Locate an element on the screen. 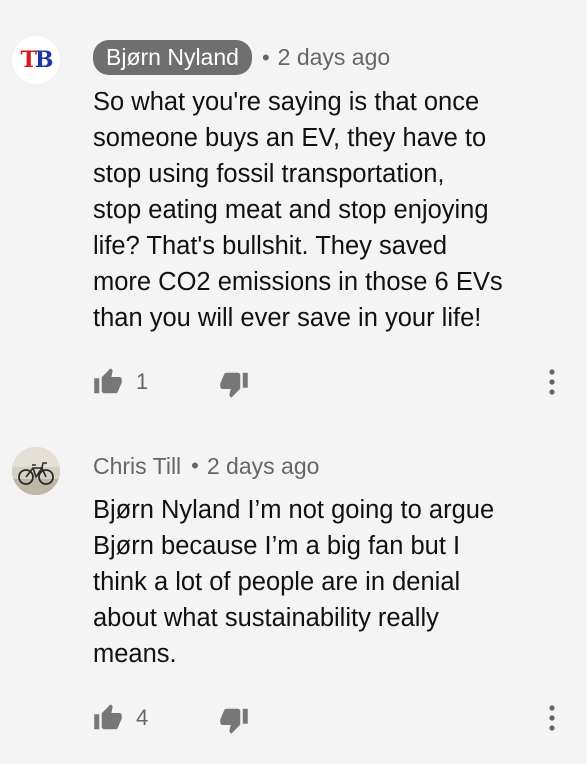 Image resolution: width=587 pixels, height=764 pixels. tb-logo-icon: TB is located at coordinates (37, 60).